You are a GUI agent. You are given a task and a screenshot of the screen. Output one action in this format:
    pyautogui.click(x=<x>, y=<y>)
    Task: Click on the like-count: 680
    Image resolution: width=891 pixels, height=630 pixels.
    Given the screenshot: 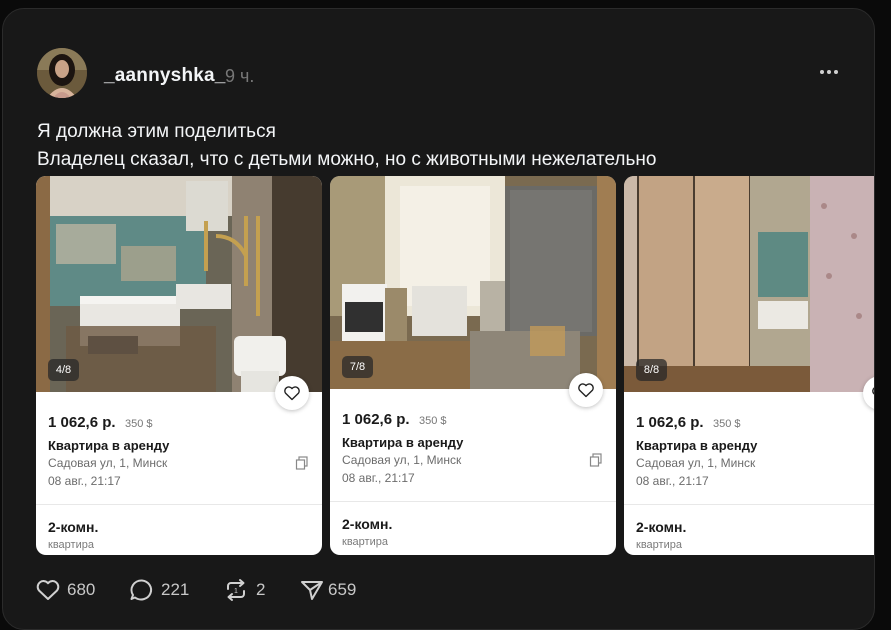 What is the action you would take?
    pyautogui.click(x=81, y=589)
    